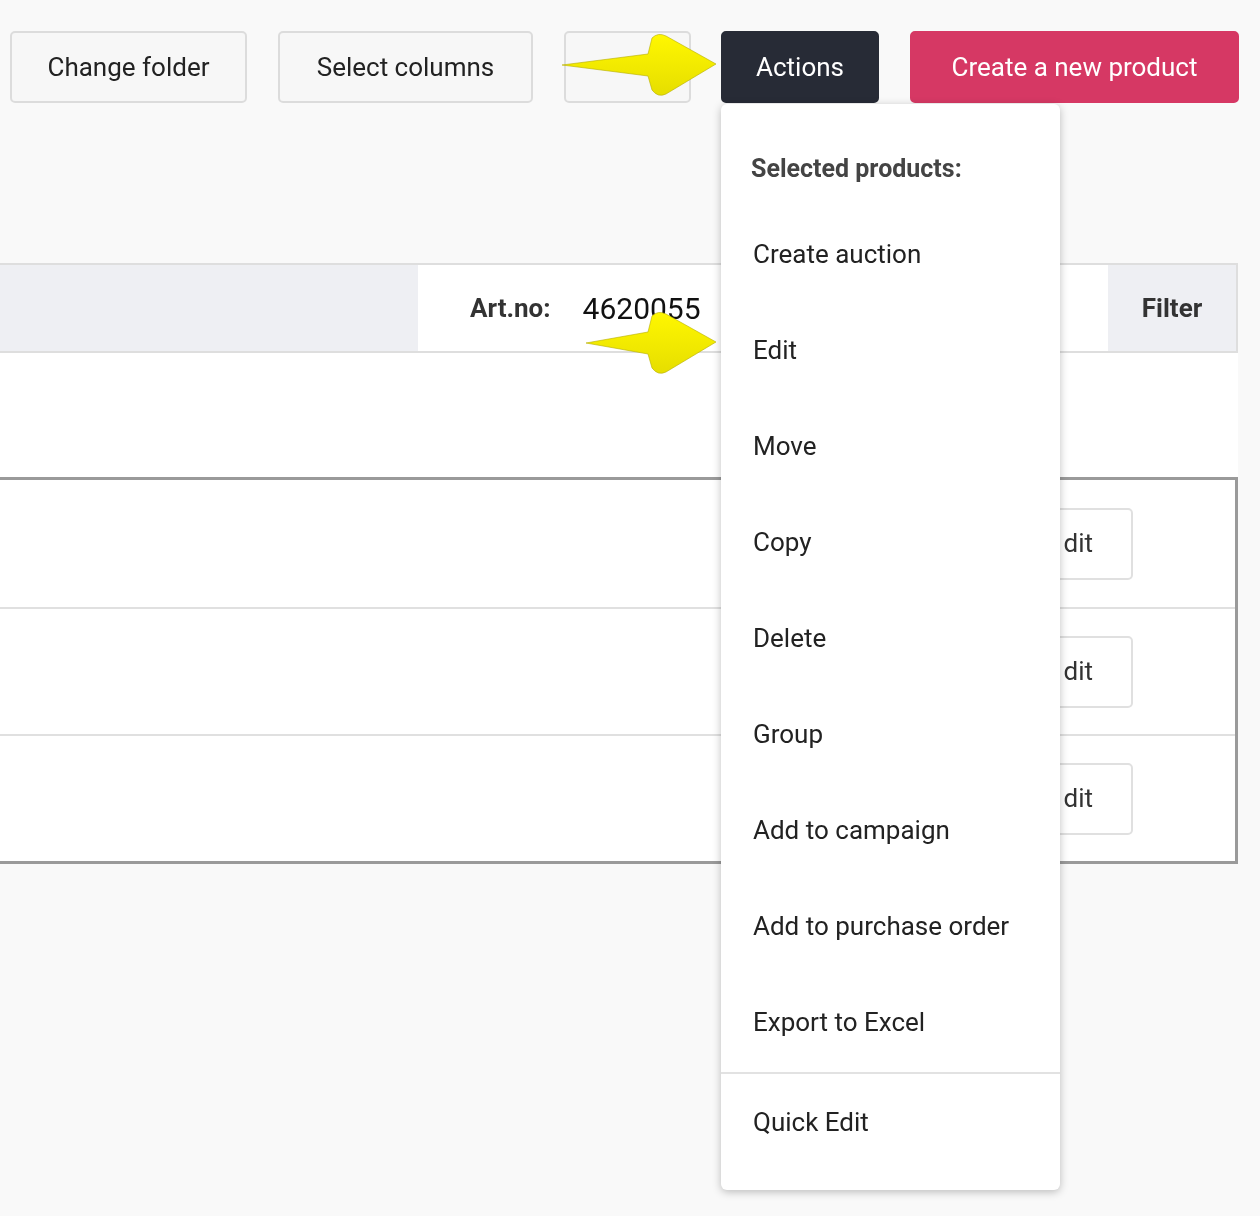 The height and width of the screenshot is (1216, 1260). Describe the element at coordinates (890, 926) in the screenshot. I see `menu-item: Add to purchase order` at that location.